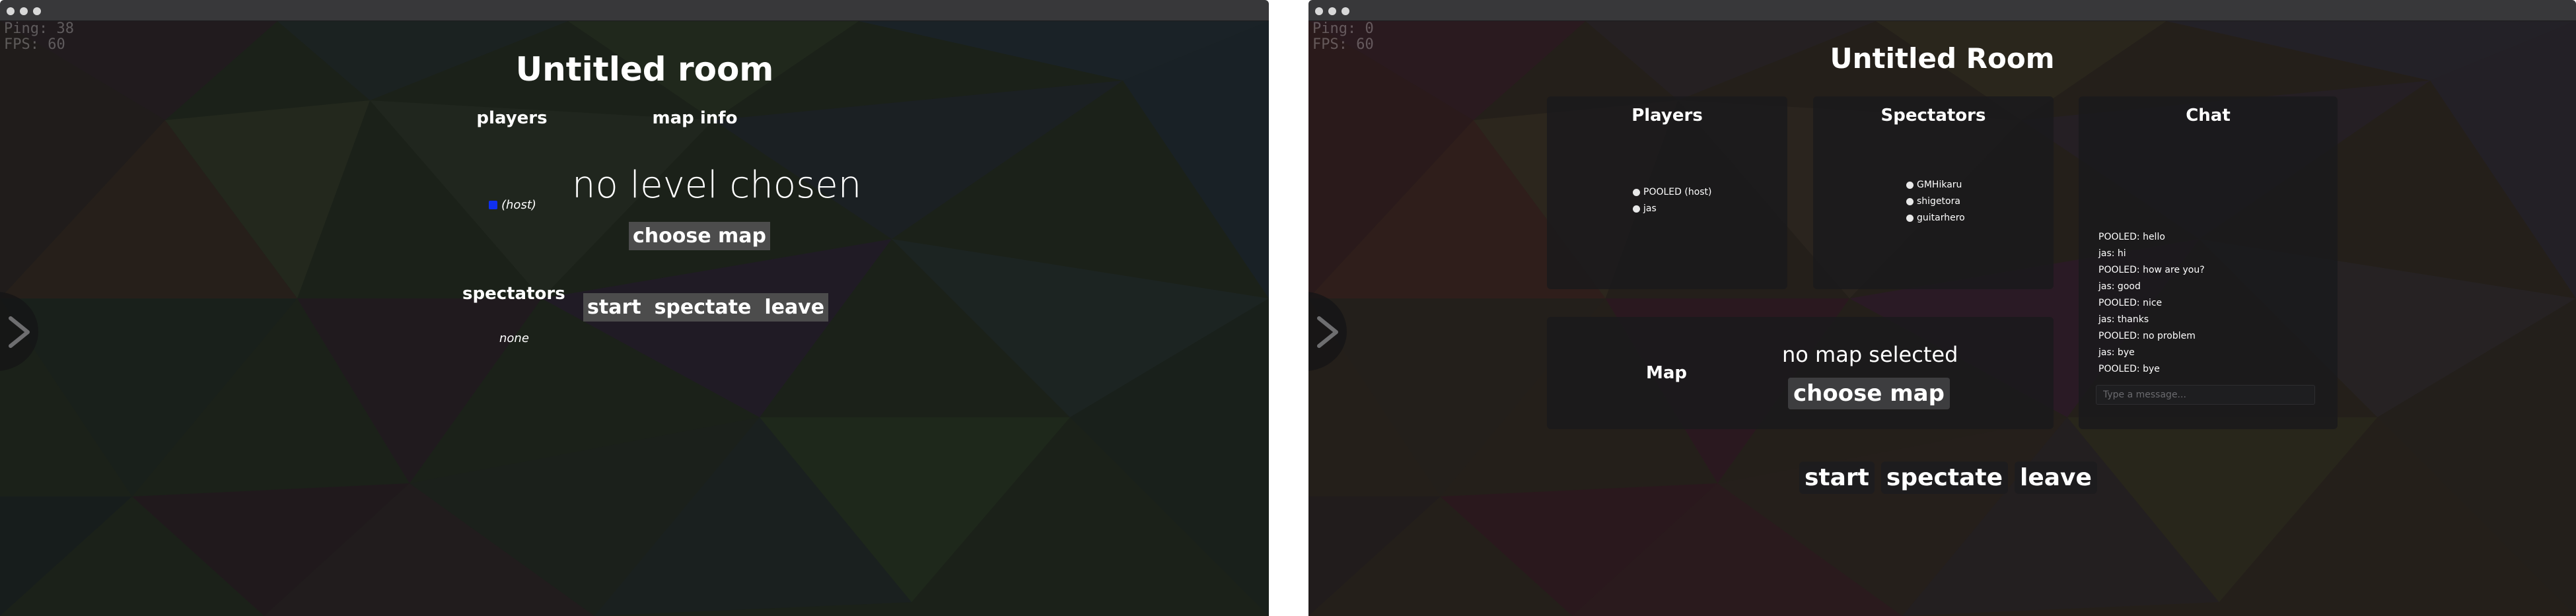 The height and width of the screenshot is (616, 2576). What do you see at coordinates (695, 118) in the screenshot?
I see `map-info-heading: map info` at bounding box center [695, 118].